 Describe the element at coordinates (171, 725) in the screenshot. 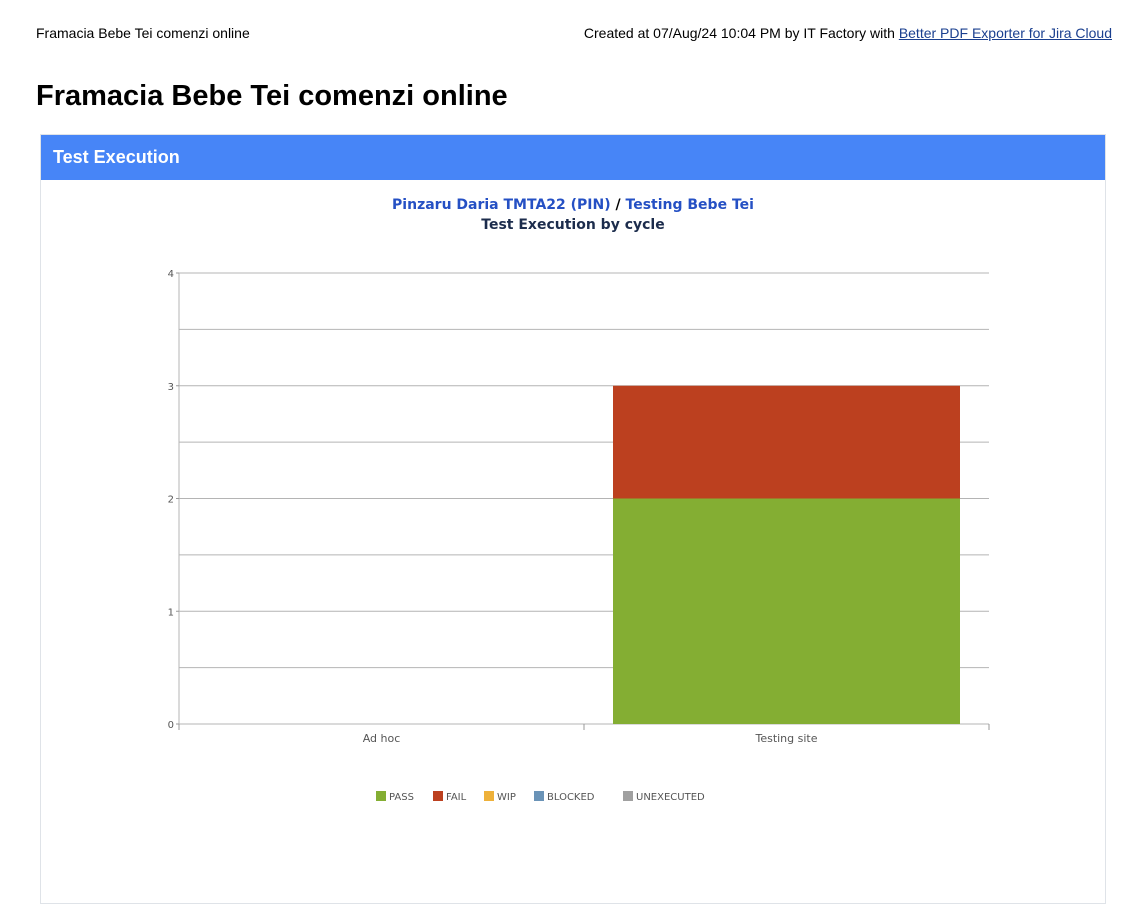

I see `y-tick-label: 0` at that location.